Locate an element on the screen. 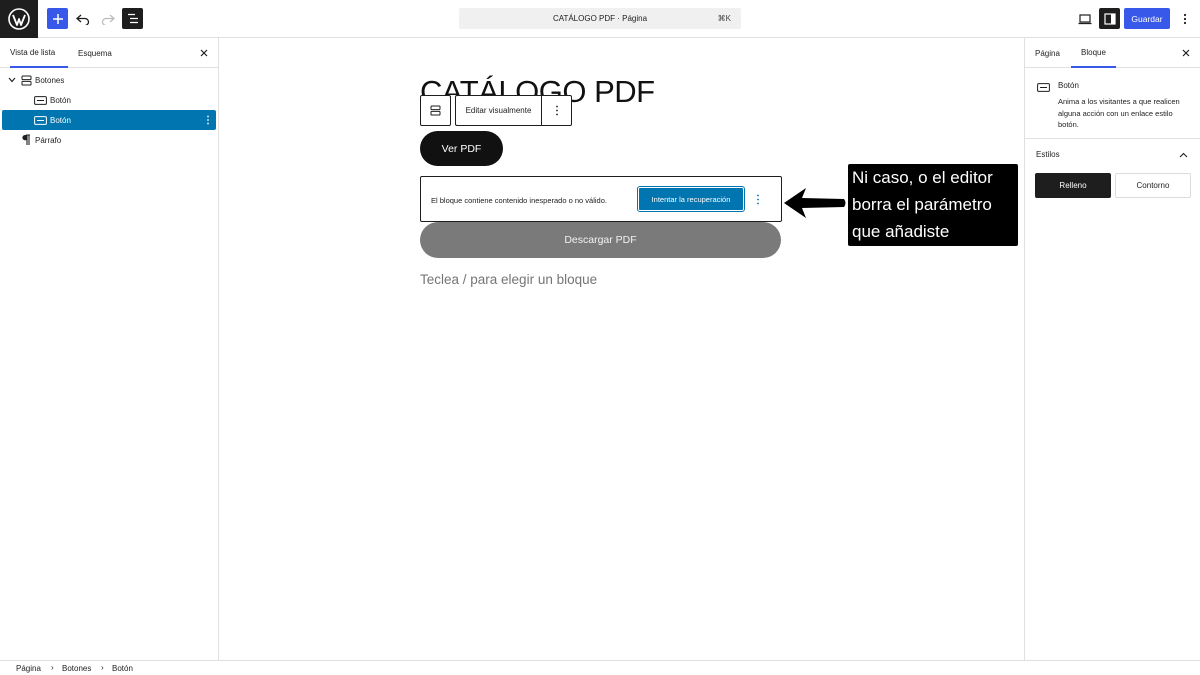 This screenshot has height=675, width=1200. document-overview-button is located at coordinates (132, 18).